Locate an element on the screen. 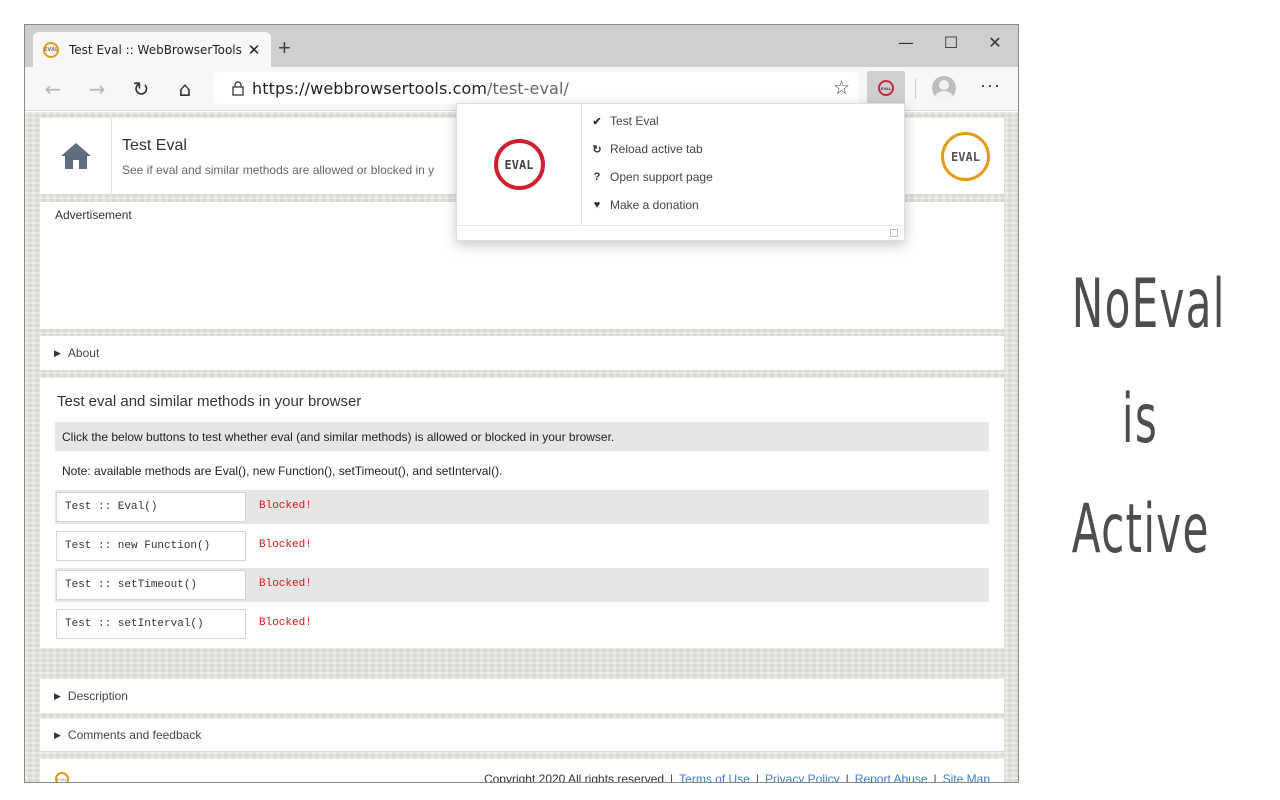  noeval-extension-icon: EVAL is located at coordinates (886, 88).